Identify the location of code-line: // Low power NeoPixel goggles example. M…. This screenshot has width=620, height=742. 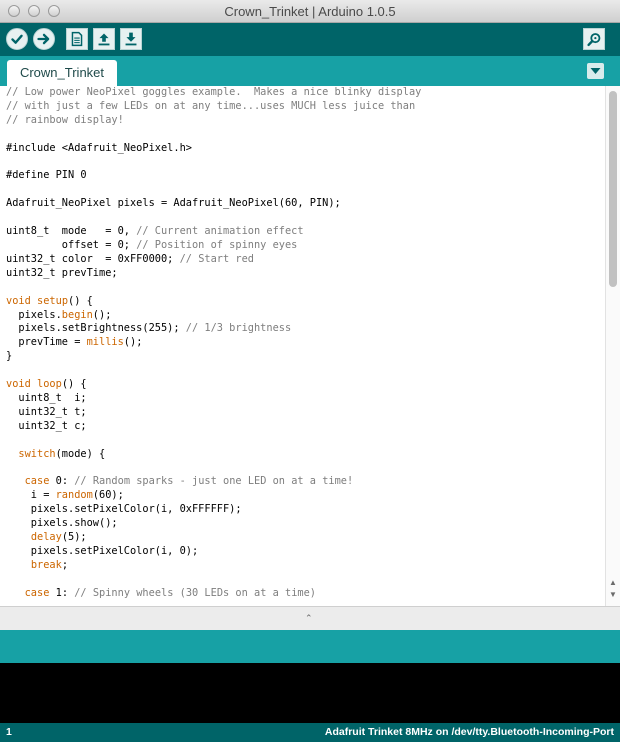
(305, 93).